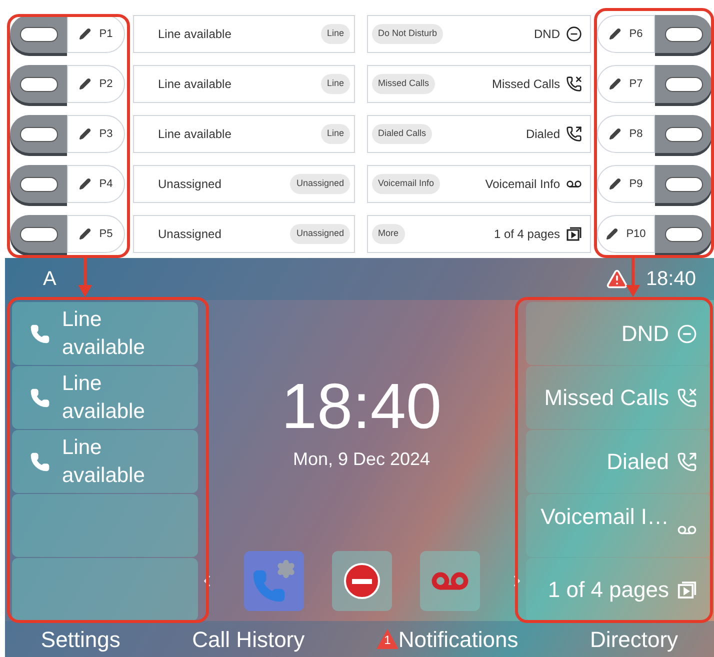 The image size is (714, 657). Describe the element at coordinates (645, 334) in the screenshot. I see `function-key-label: DND` at that location.